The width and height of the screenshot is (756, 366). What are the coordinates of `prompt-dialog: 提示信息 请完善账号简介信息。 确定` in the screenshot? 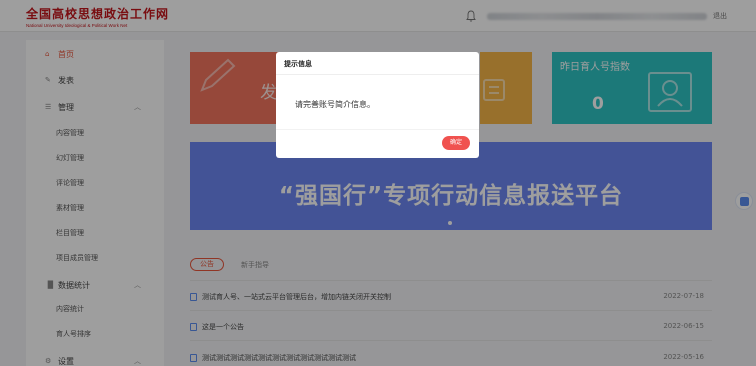 It's located at (377, 105).